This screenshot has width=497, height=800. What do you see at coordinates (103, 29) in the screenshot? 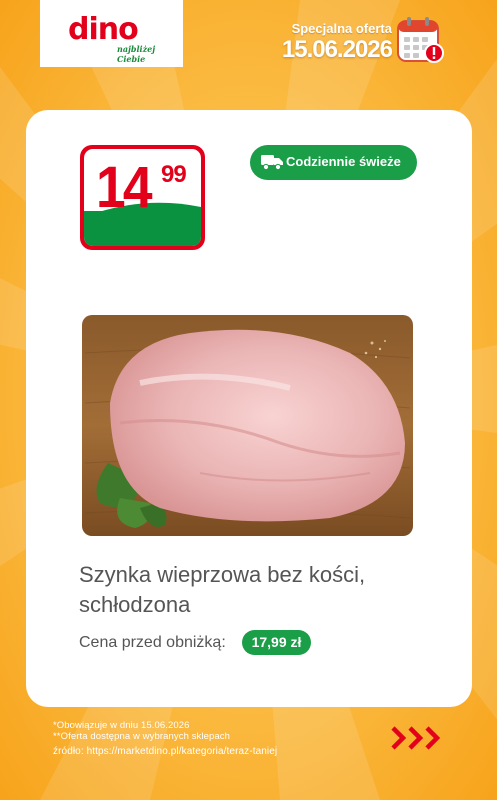
I see `logo-wordmark: dino` at bounding box center [103, 29].